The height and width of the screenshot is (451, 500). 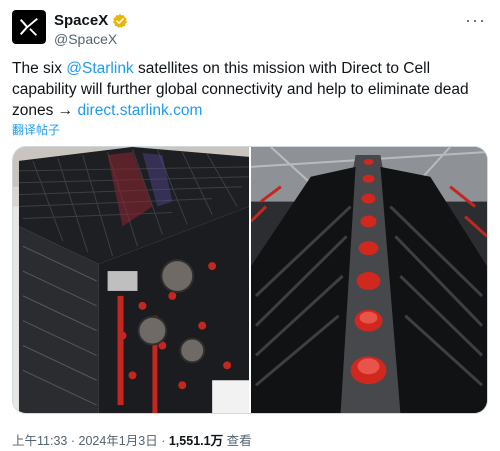 I want to click on views-label: 查看, so click(x=239, y=441).